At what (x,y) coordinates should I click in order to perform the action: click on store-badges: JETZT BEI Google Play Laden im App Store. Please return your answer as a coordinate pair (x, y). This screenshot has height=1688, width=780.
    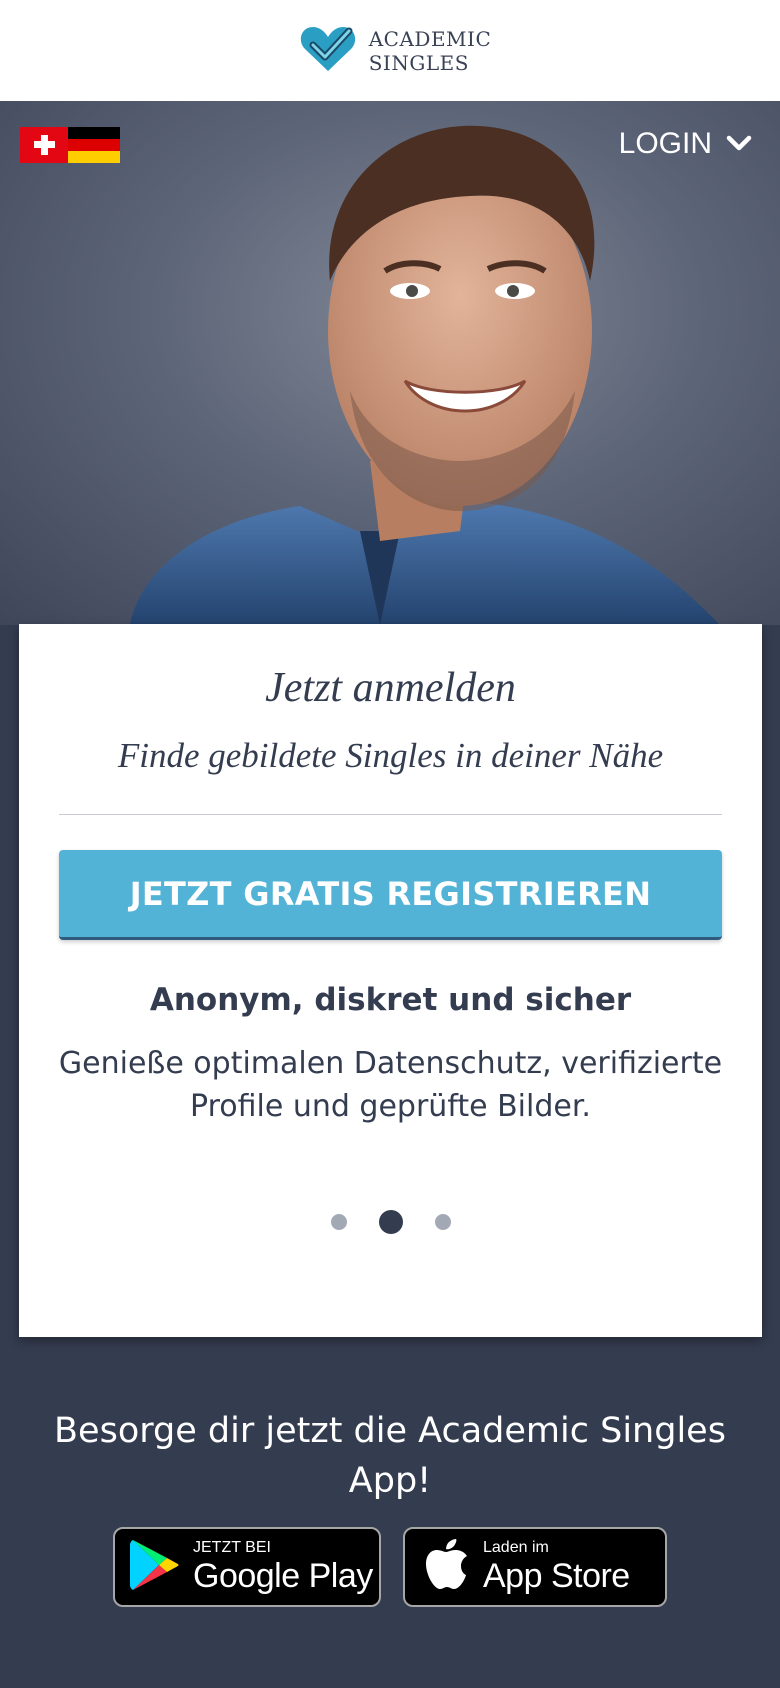
    Looking at the image, I should click on (390, 1567).